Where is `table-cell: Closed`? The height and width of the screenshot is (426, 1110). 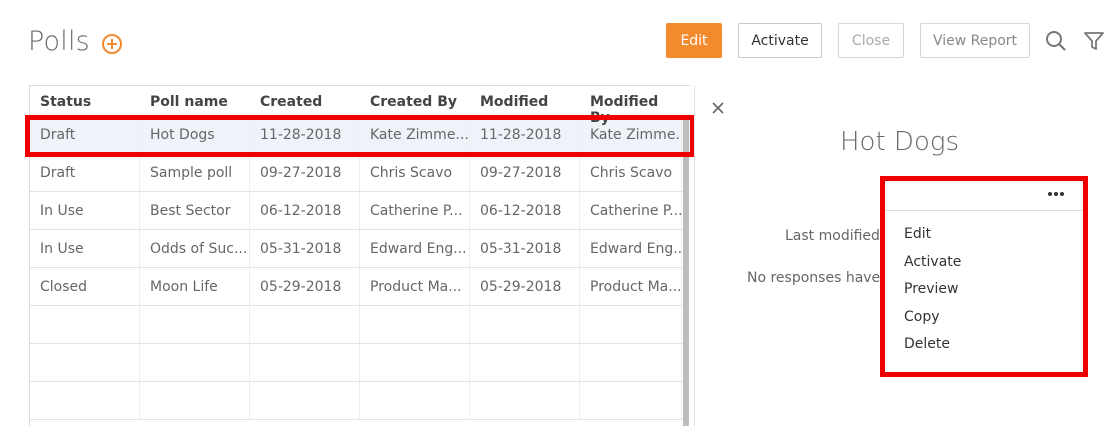 table-cell: Closed is located at coordinates (85, 286).